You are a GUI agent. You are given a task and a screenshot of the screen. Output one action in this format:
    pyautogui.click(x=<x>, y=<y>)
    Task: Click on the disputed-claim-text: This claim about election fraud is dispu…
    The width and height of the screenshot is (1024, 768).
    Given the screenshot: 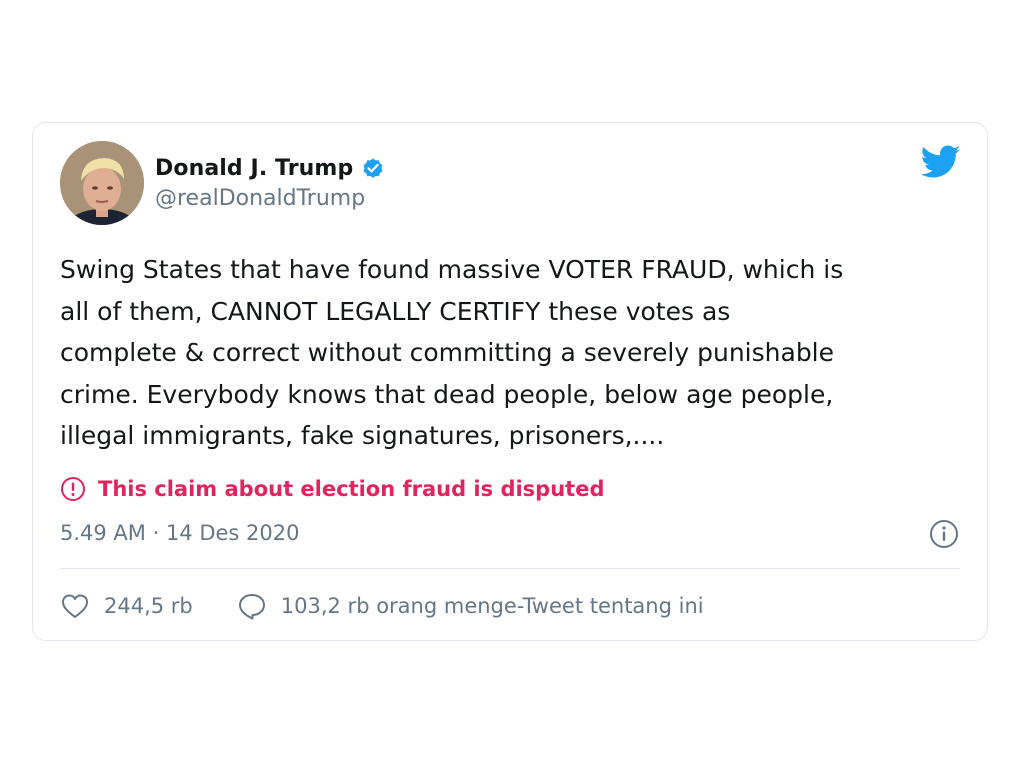 What is the action you would take?
    pyautogui.click(x=351, y=489)
    